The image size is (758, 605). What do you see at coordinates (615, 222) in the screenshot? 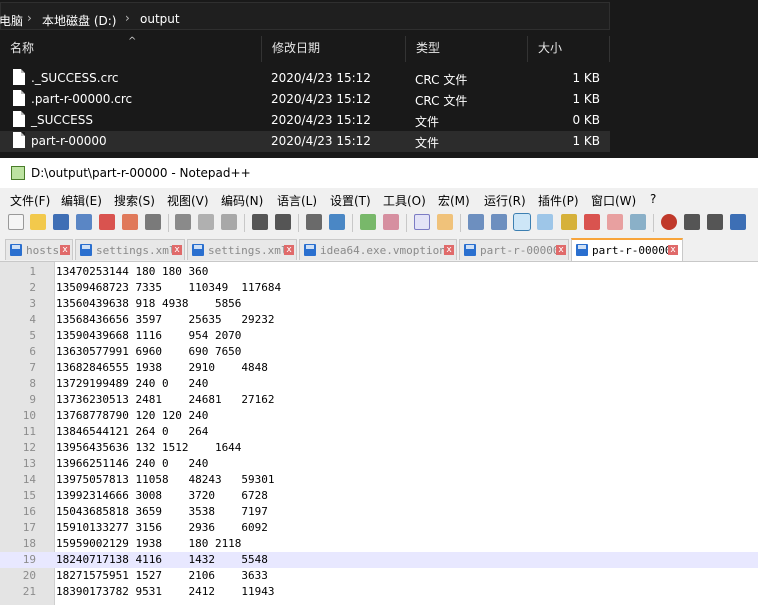
I see `folder-as-workspace-icon` at bounding box center [615, 222].